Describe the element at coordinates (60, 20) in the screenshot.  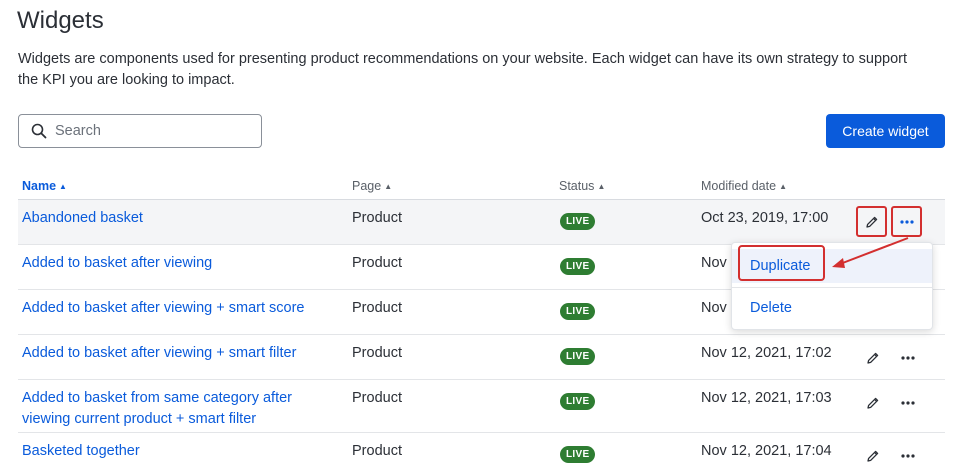
I see `page-title: Widgets` at that location.